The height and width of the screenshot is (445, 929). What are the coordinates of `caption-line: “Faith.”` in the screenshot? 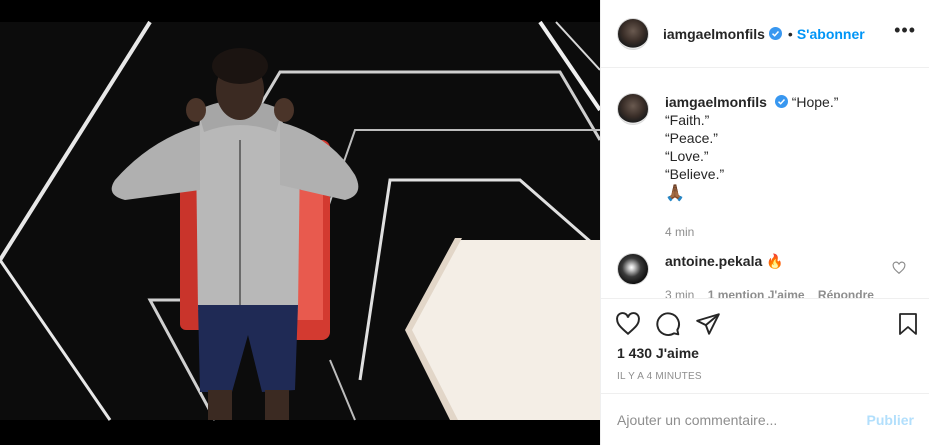 It's located at (687, 120).